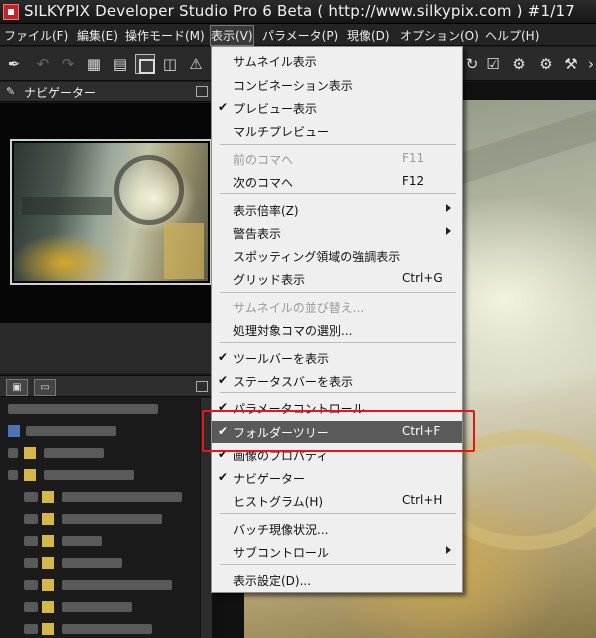  What do you see at coordinates (317, 257) in the screenshot?
I see `view-menu-item-label: スポッティング領域の強調表示` at bounding box center [317, 257].